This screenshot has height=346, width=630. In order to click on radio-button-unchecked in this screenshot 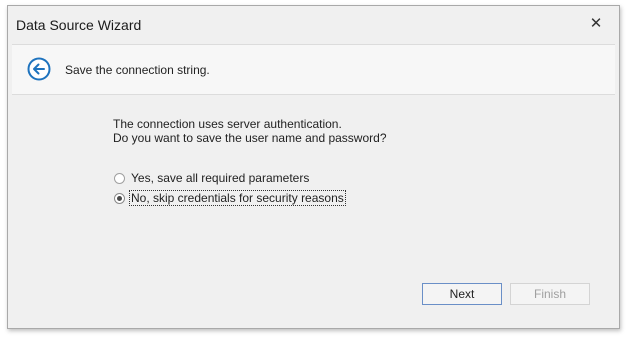, I will do `click(119, 178)`.